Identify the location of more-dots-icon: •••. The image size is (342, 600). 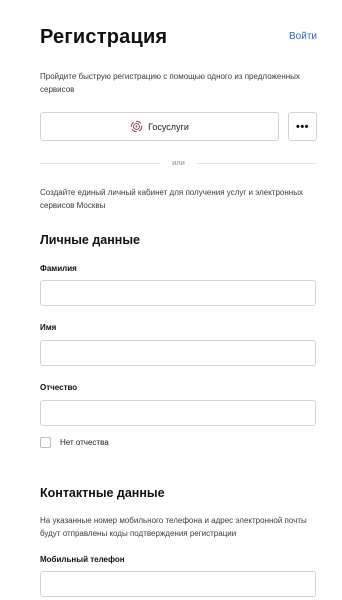
(302, 126).